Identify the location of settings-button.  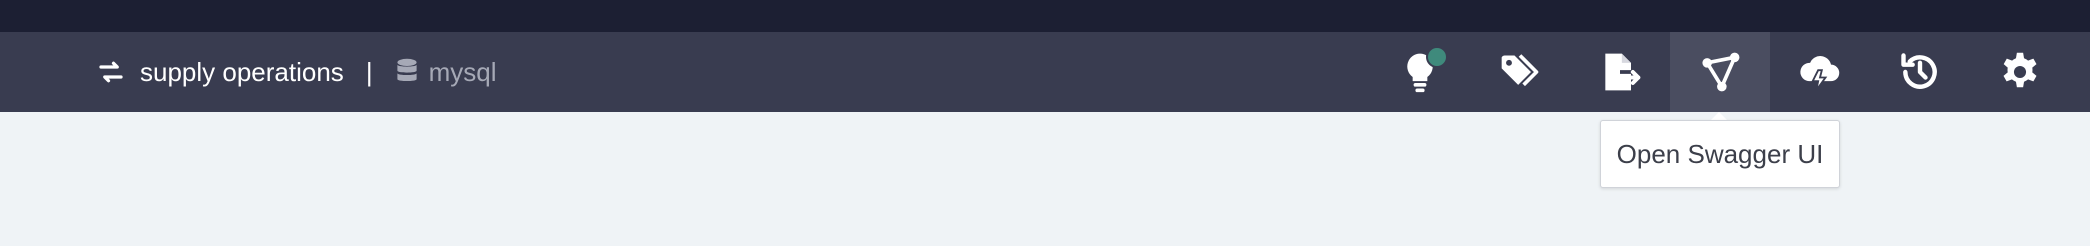
(2020, 72).